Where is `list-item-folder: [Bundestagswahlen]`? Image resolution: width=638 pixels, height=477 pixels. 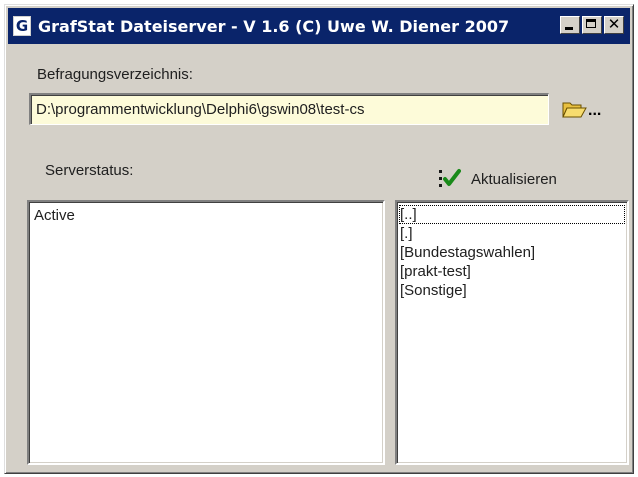 list-item-folder: [Bundestagswahlen] is located at coordinates (512, 252).